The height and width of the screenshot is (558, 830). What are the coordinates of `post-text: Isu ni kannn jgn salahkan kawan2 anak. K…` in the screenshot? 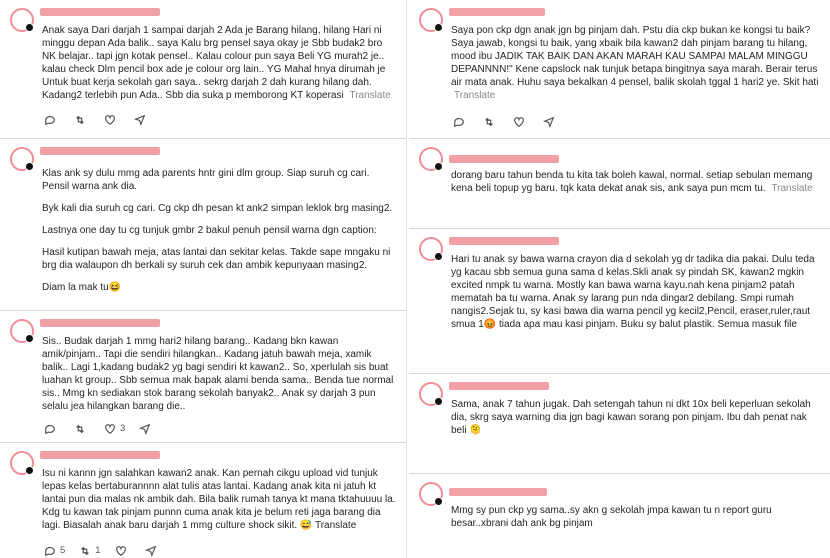 It's located at (219, 504).